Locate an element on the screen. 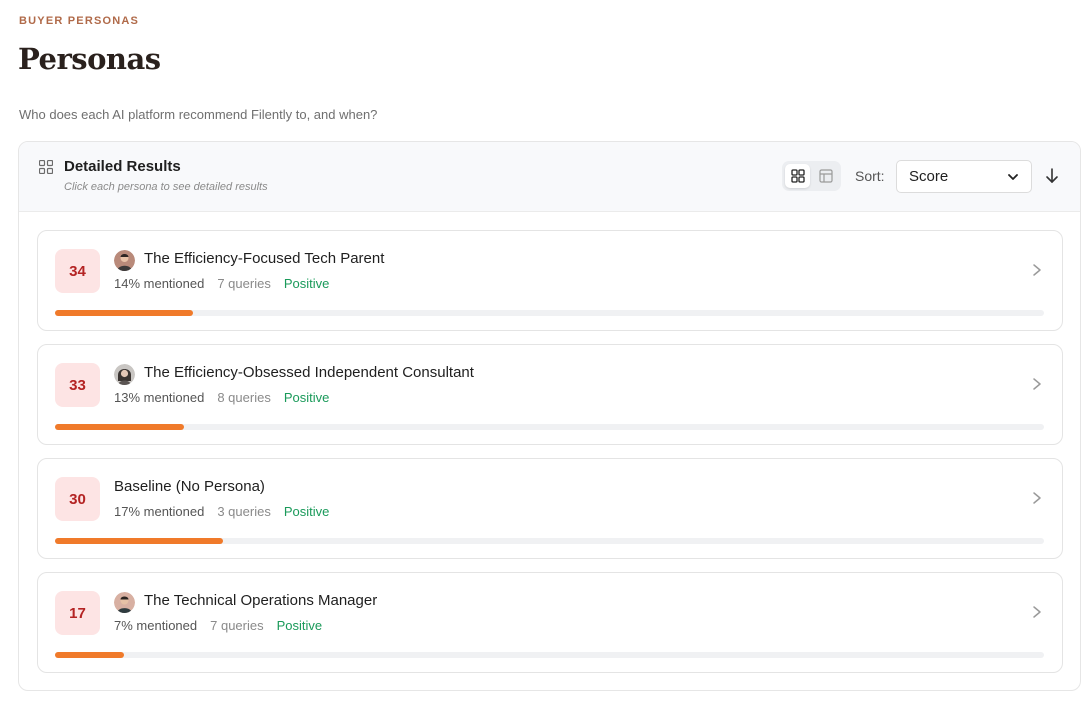  view-toggle is located at coordinates (811, 176).